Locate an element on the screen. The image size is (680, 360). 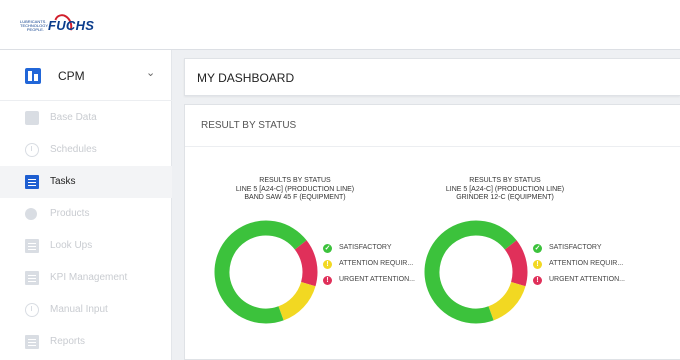
building-icon is located at coordinates (32, 118).